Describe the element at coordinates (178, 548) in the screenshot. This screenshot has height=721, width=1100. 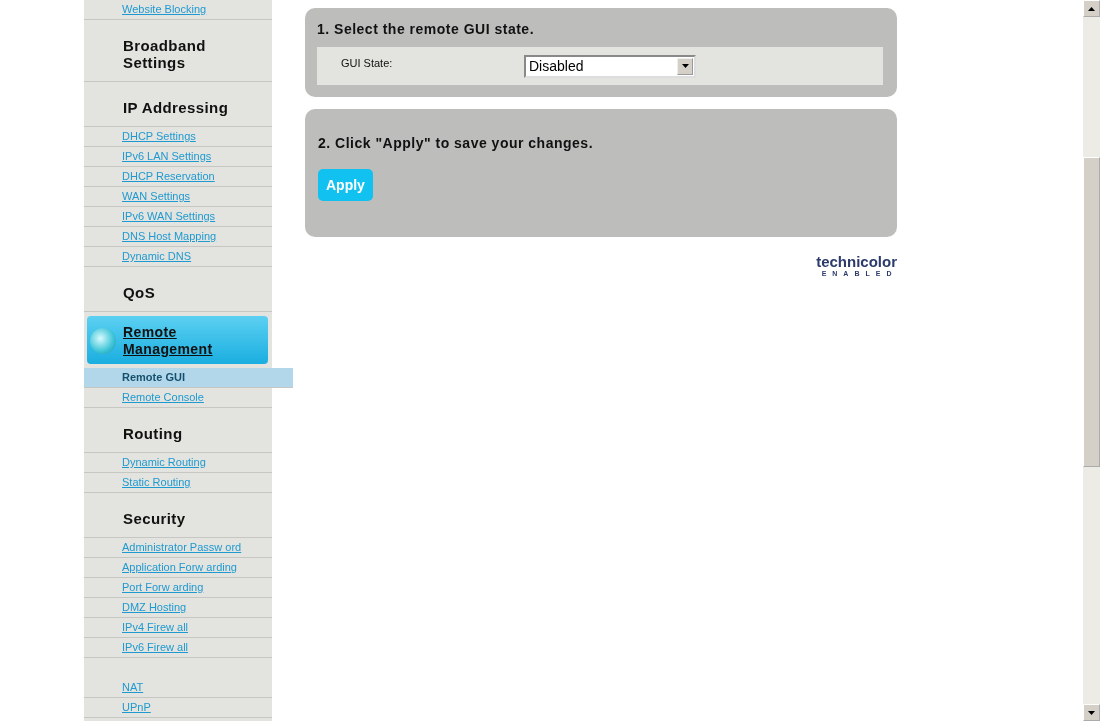
I see `sidebar-link: Administrator Passw ord` at that location.